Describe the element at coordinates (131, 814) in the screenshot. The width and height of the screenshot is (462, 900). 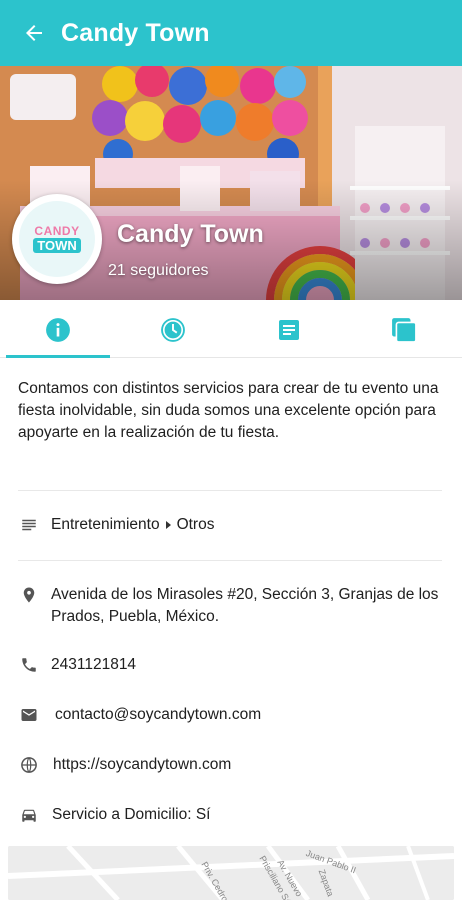
I see `home-delivery-status: Servicio a Domicilio: Sí` at that location.